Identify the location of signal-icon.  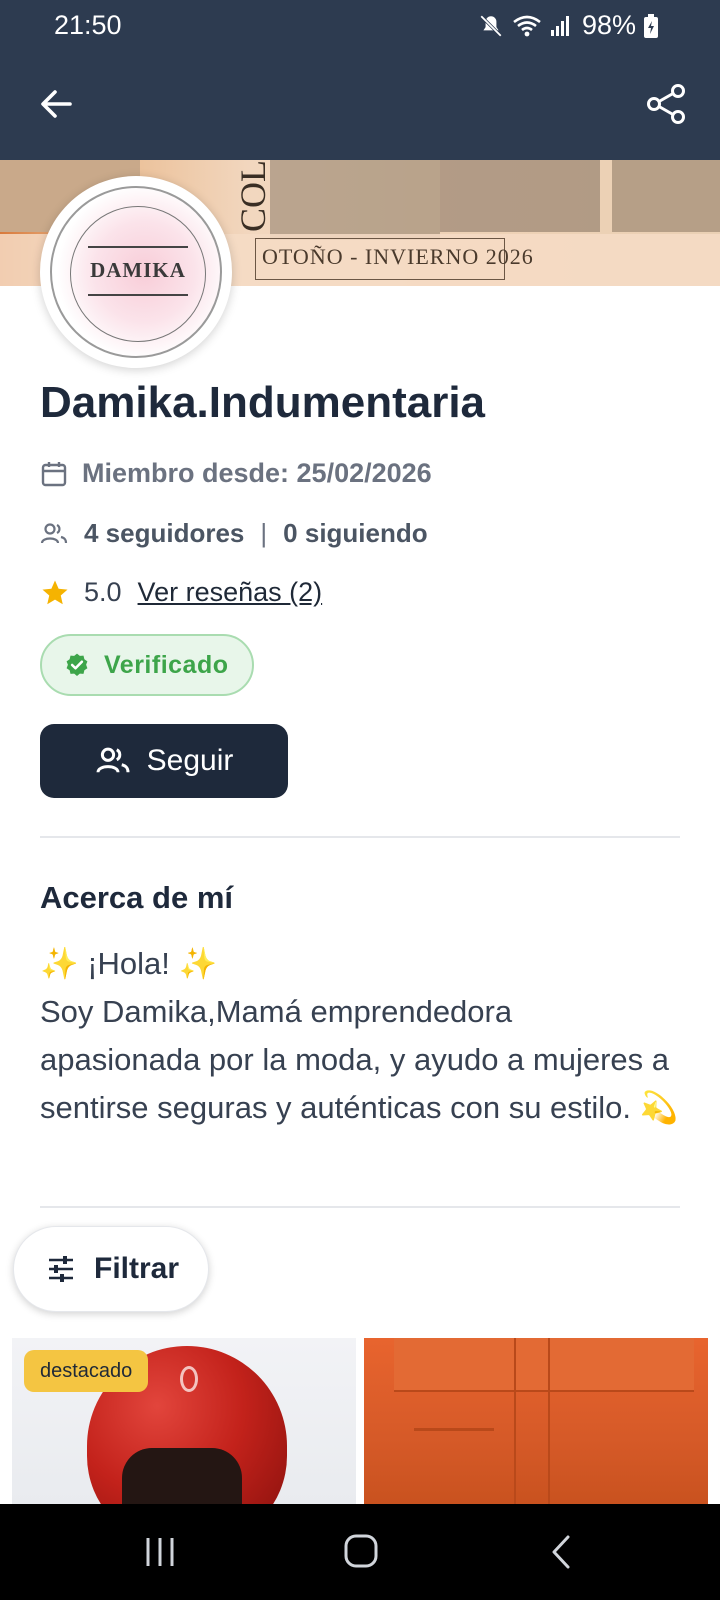
(559, 25).